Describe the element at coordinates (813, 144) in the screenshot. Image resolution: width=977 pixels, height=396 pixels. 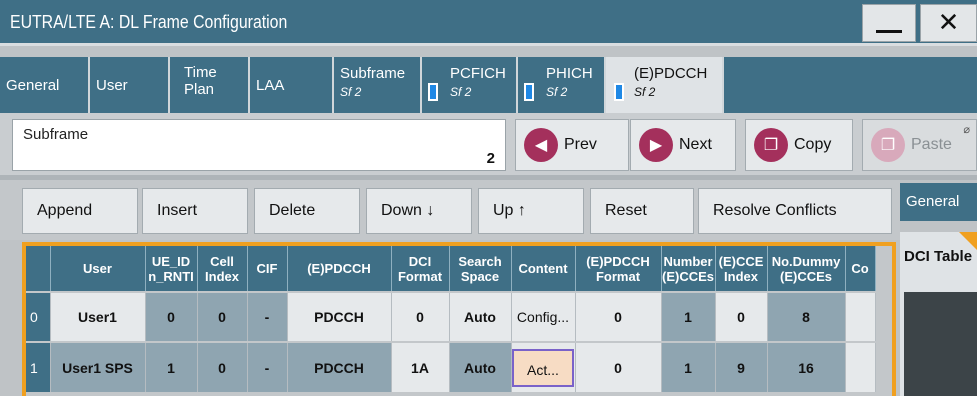
I see `copy-label: Copy` at that location.